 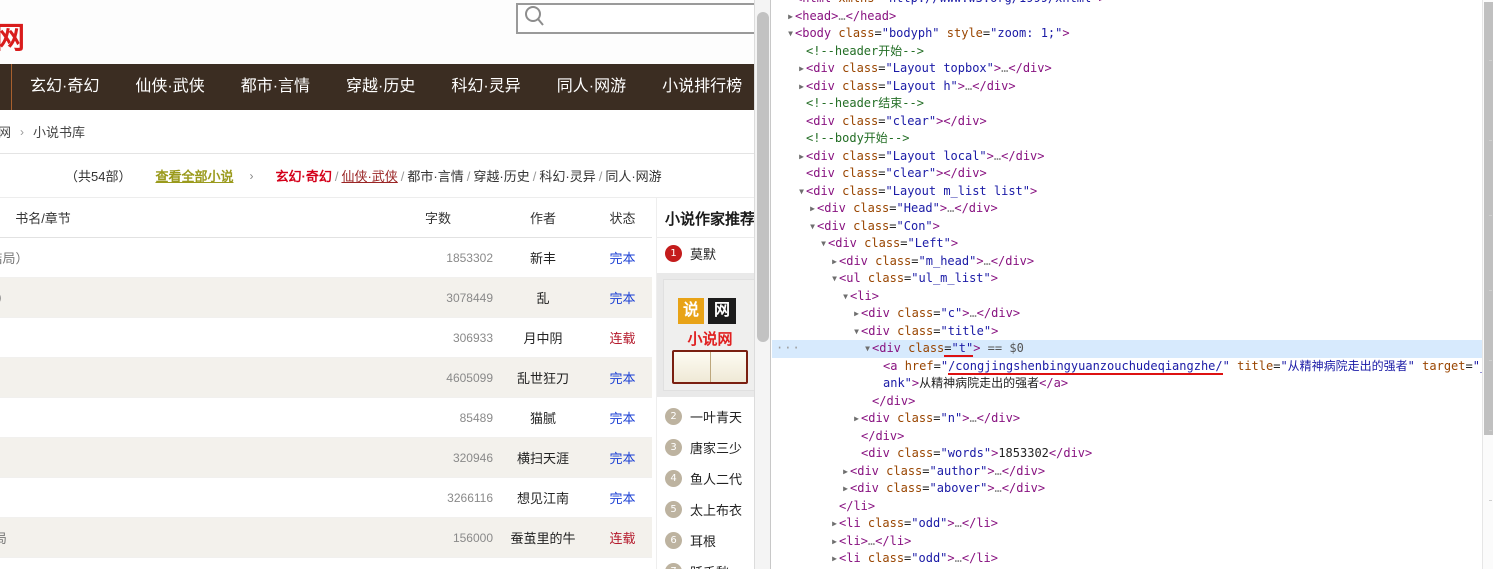 I want to click on devtools-scrollbar-thumb, so click(x=1488, y=218).